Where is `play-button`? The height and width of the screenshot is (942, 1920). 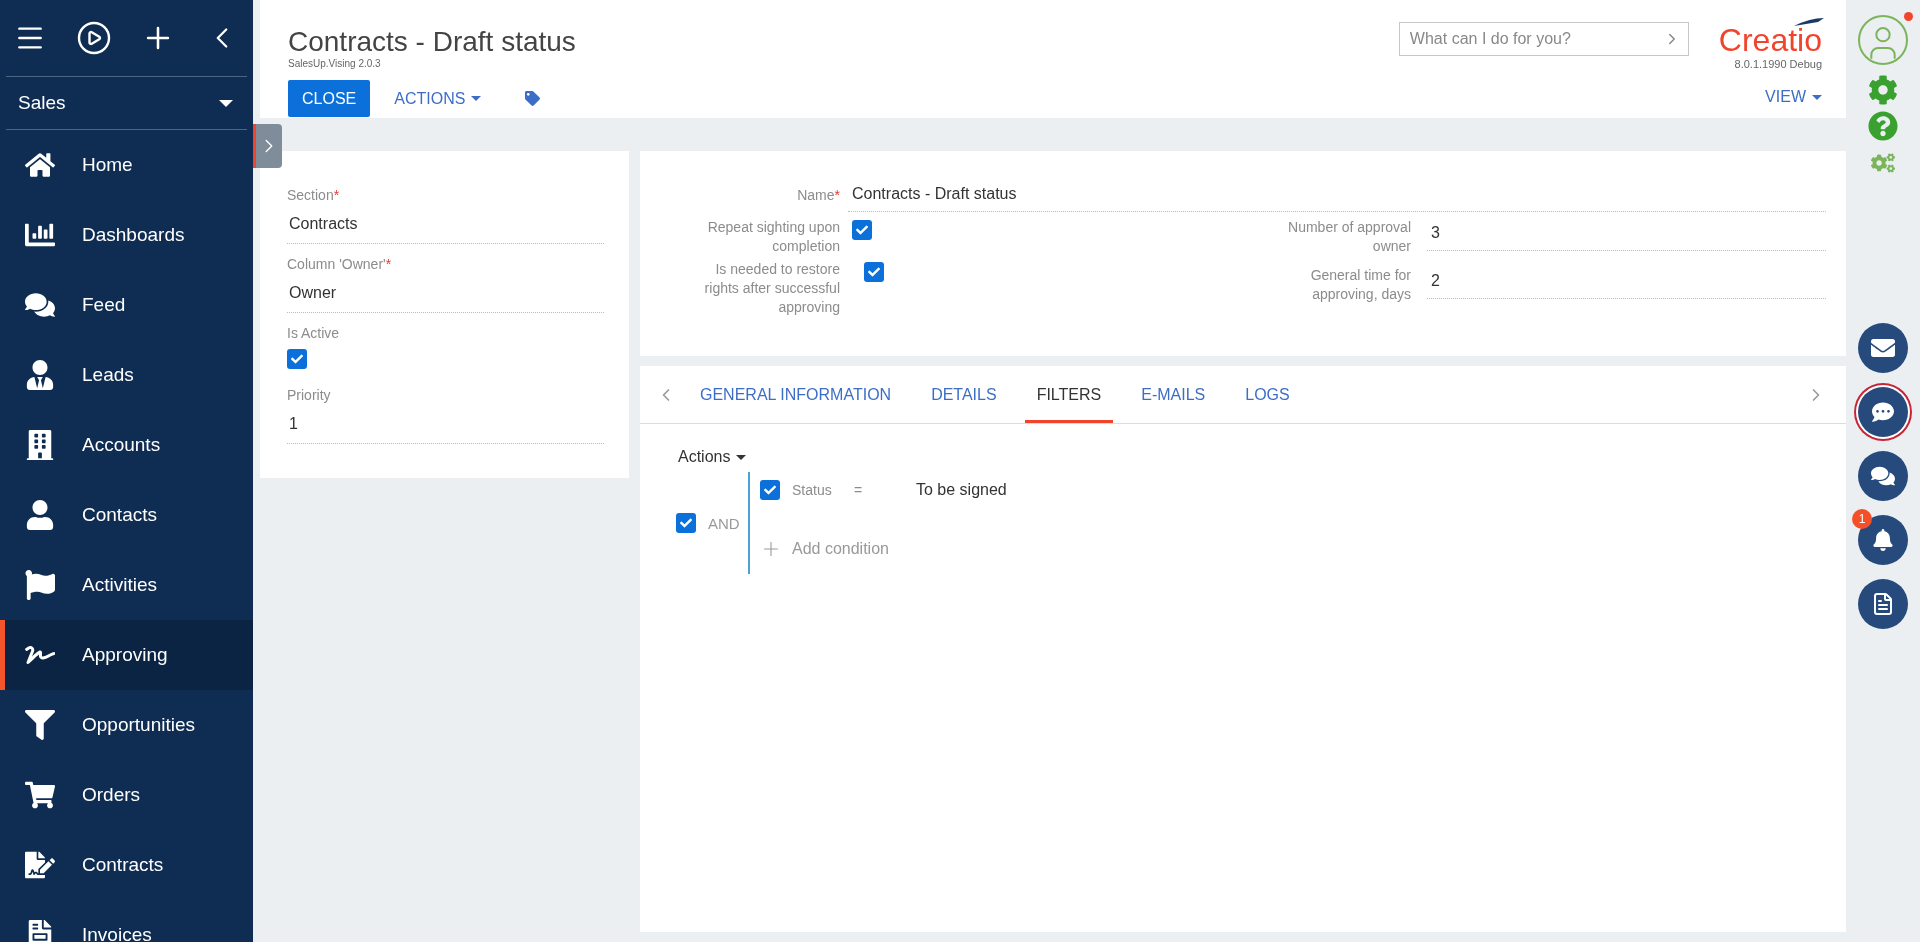 play-button is located at coordinates (93, 38).